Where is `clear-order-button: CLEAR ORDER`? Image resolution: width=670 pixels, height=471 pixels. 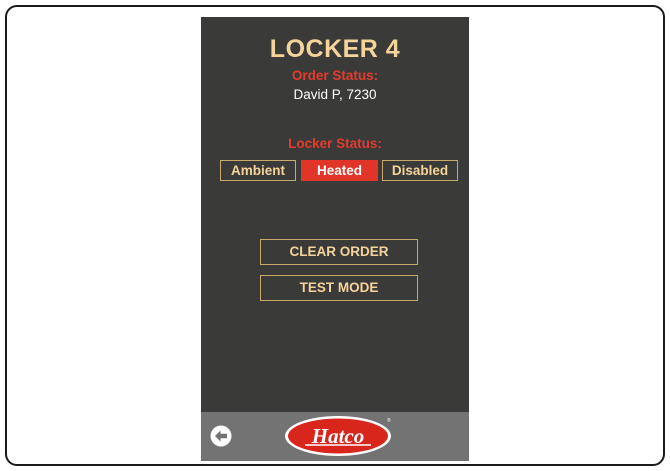 clear-order-button: CLEAR ORDER is located at coordinates (339, 252).